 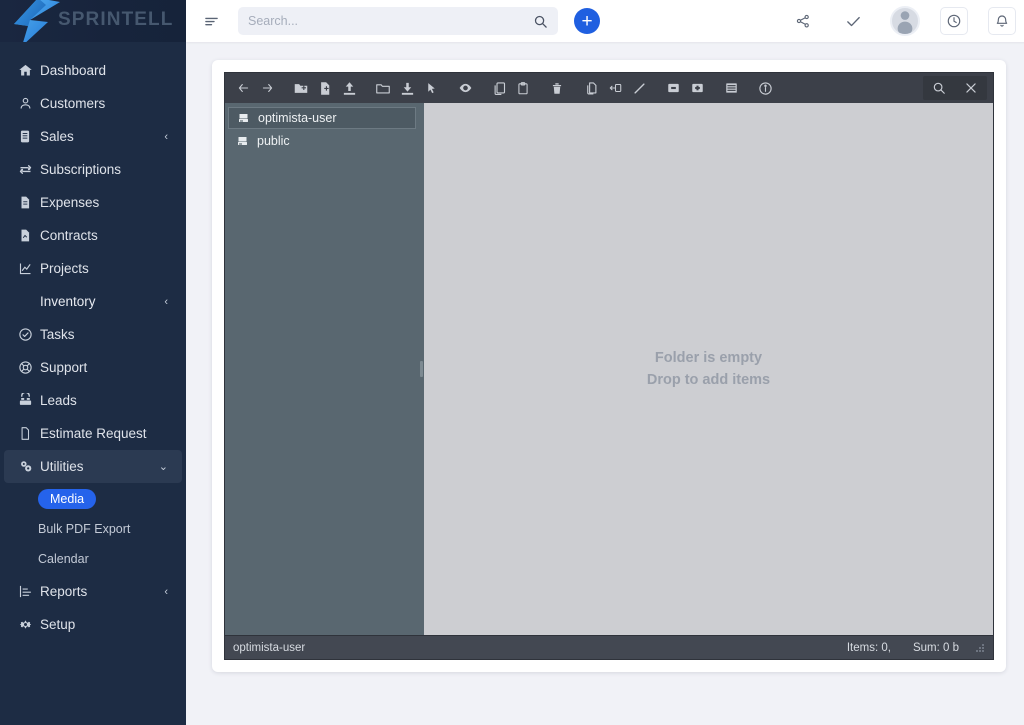 I want to click on sidebar-item-estimate-request: Estimate Request, so click(x=93, y=433).